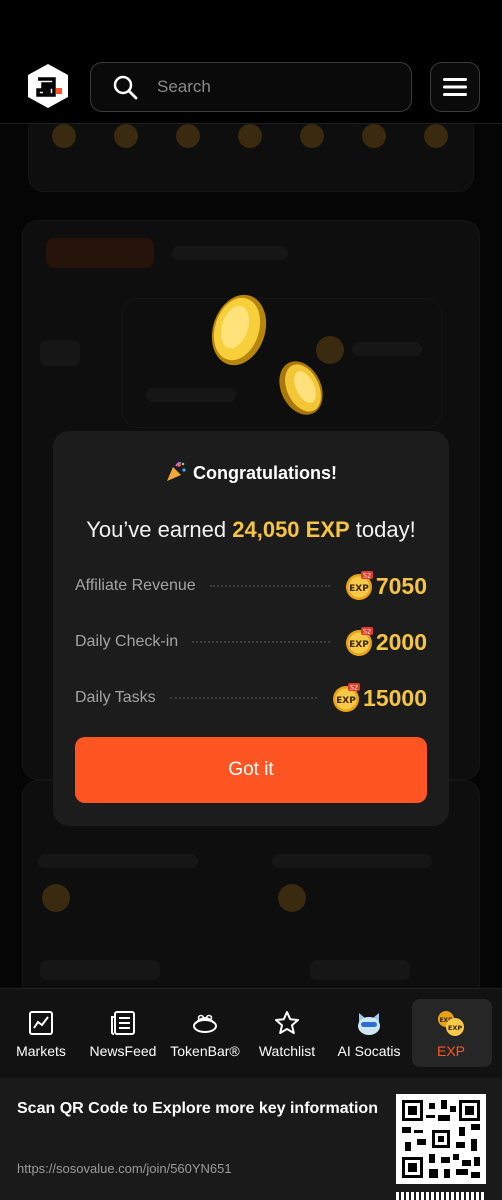 This screenshot has width=502, height=1200. I want to click on footer-url: https://sosovalue.com/join/560YN651, so click(124, 1168).